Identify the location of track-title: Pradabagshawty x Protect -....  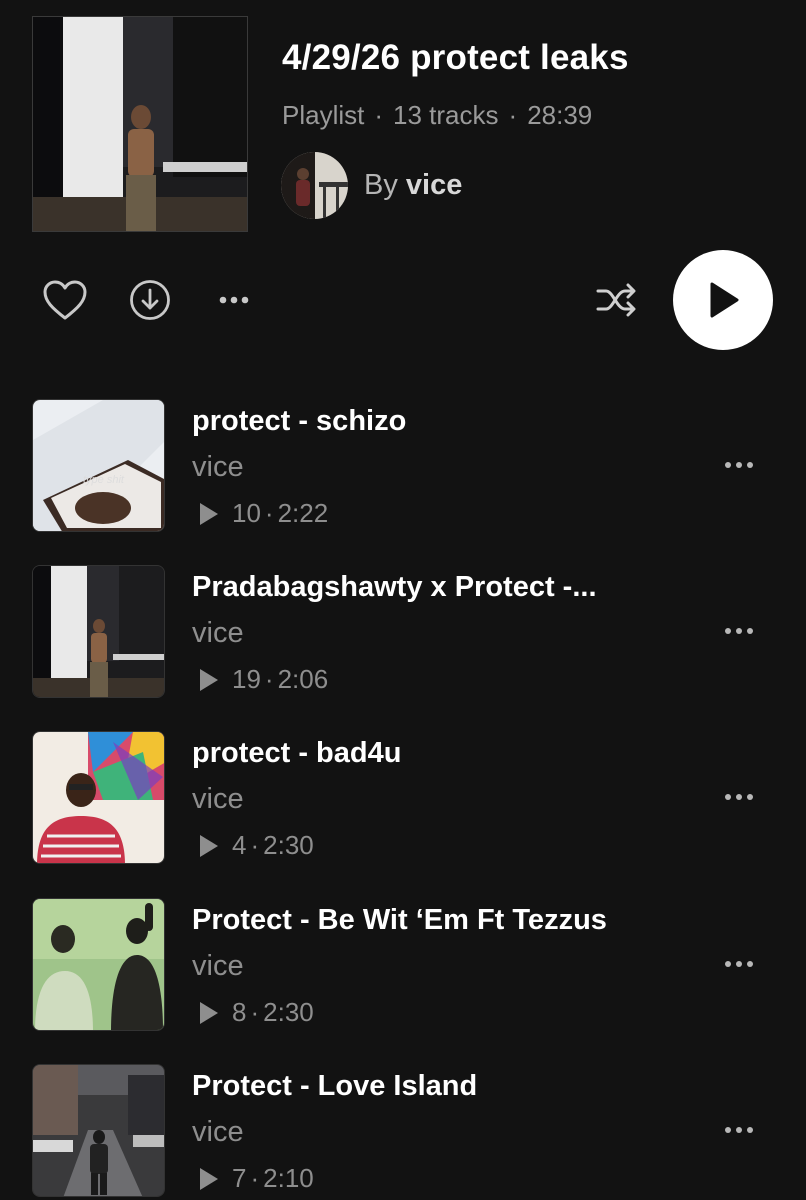
(394, 587).